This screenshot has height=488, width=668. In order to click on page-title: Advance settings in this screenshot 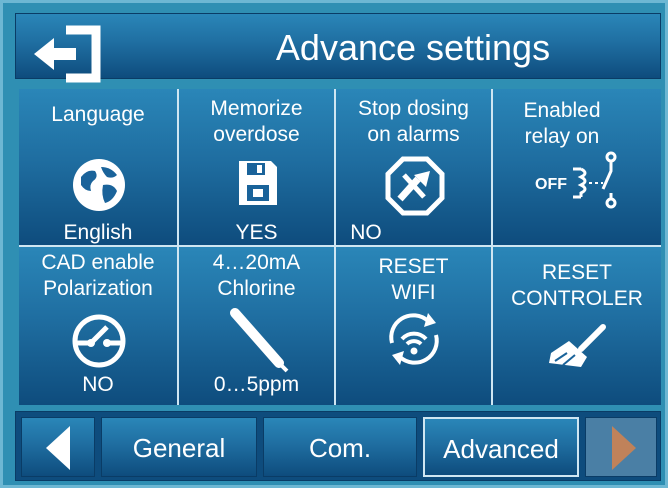, I will do `click(413, 47)`.